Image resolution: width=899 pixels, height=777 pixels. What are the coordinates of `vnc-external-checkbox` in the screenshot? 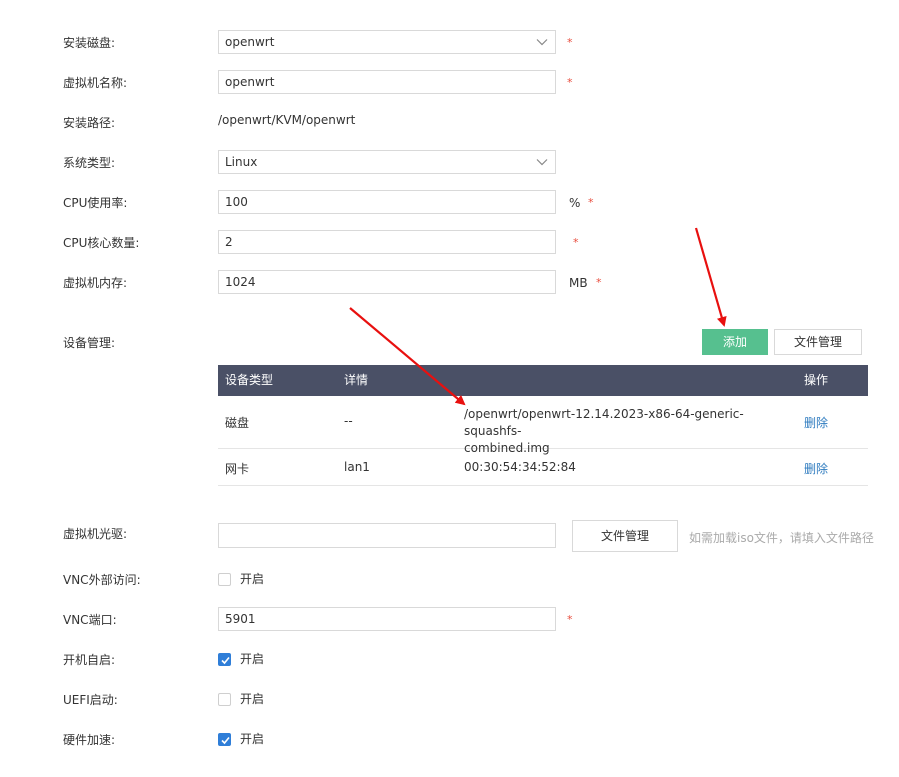 It's located at (224, 579).